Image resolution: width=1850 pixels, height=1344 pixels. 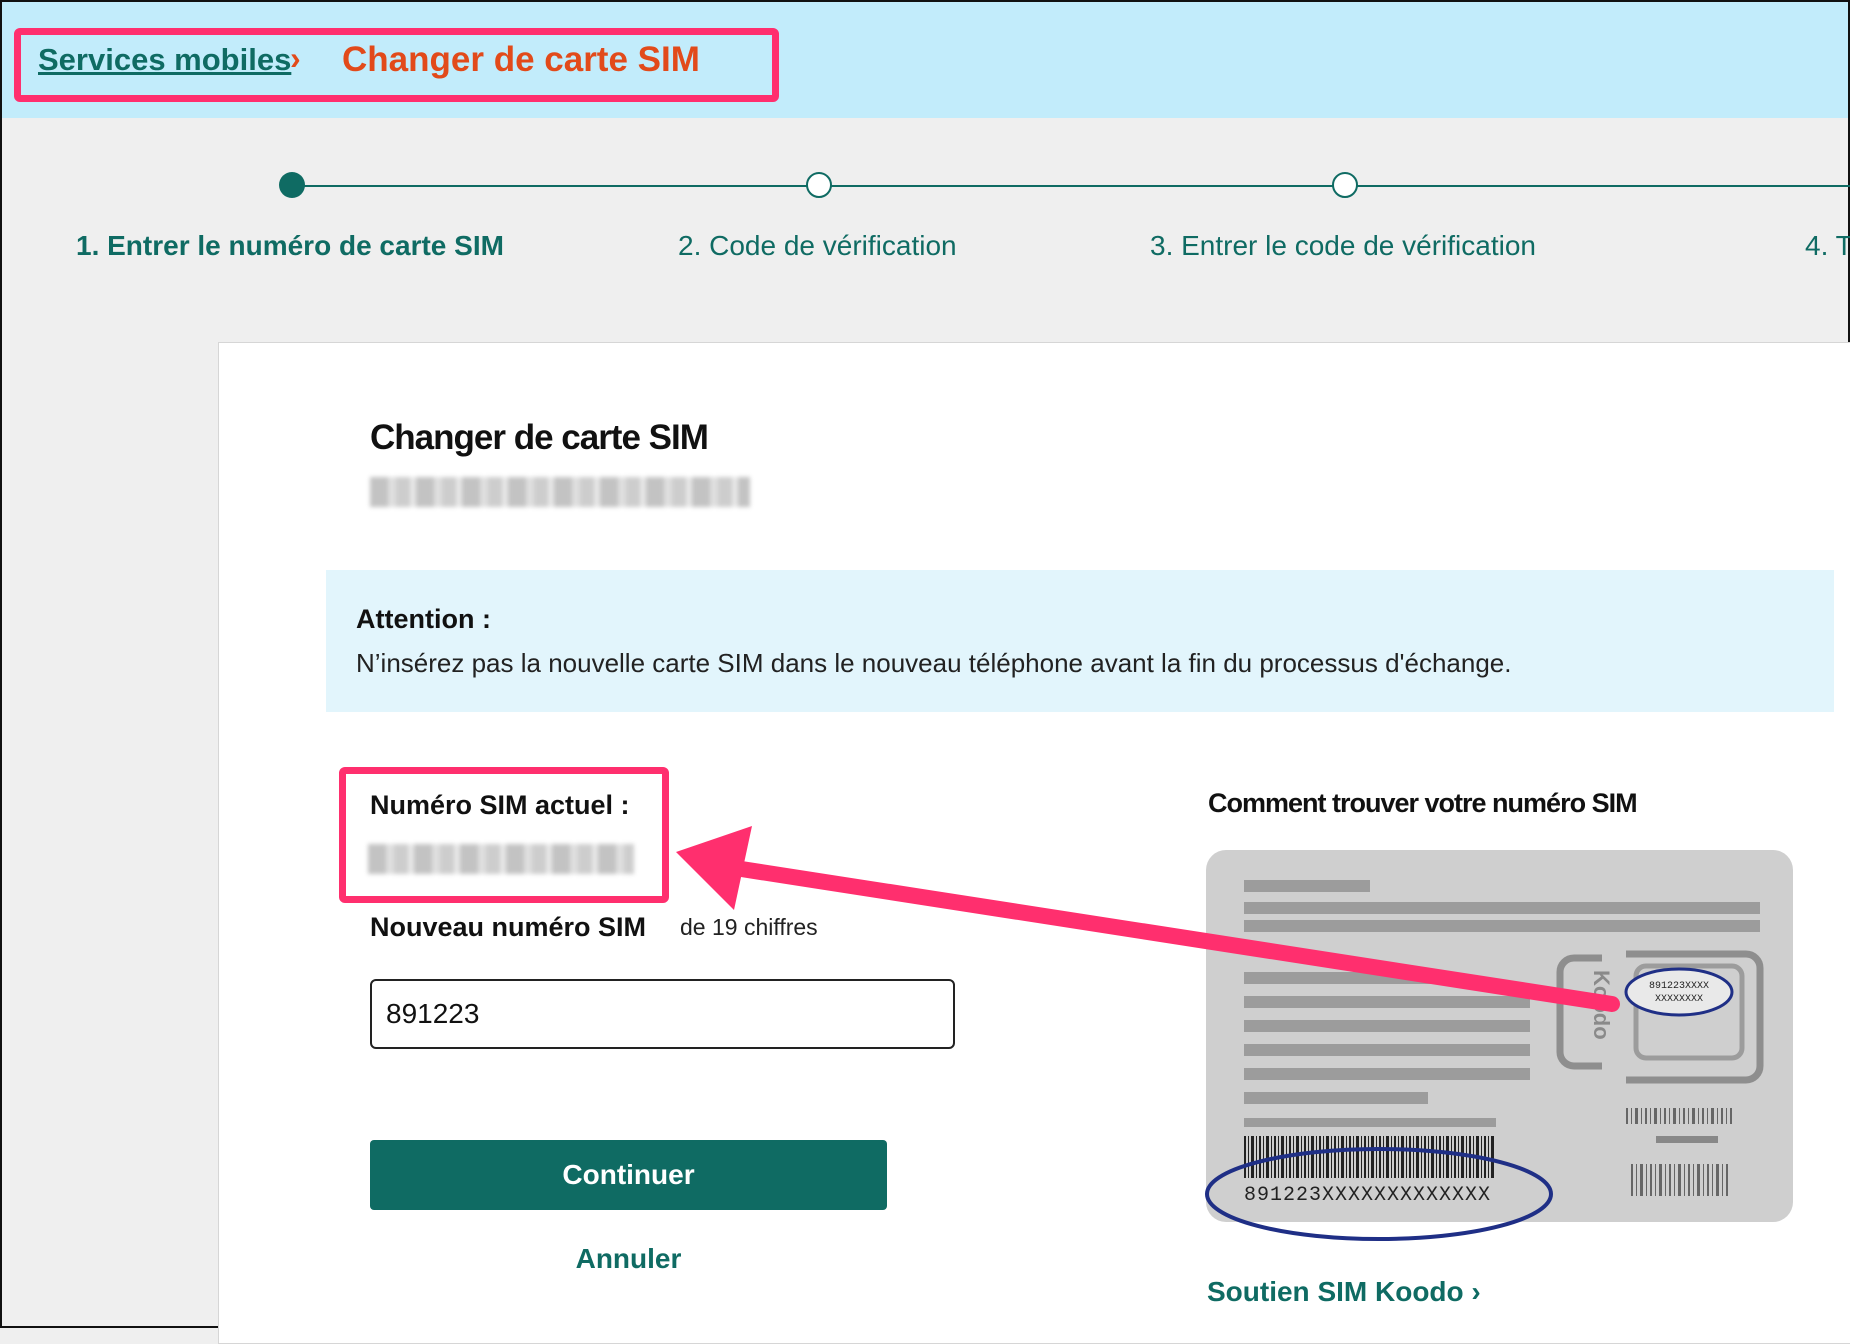 What do you see at coordinates (295, 58) in the screenshot?
I see `breadcrumb-chevron-icon: ›` at bounding box center [295, 58].